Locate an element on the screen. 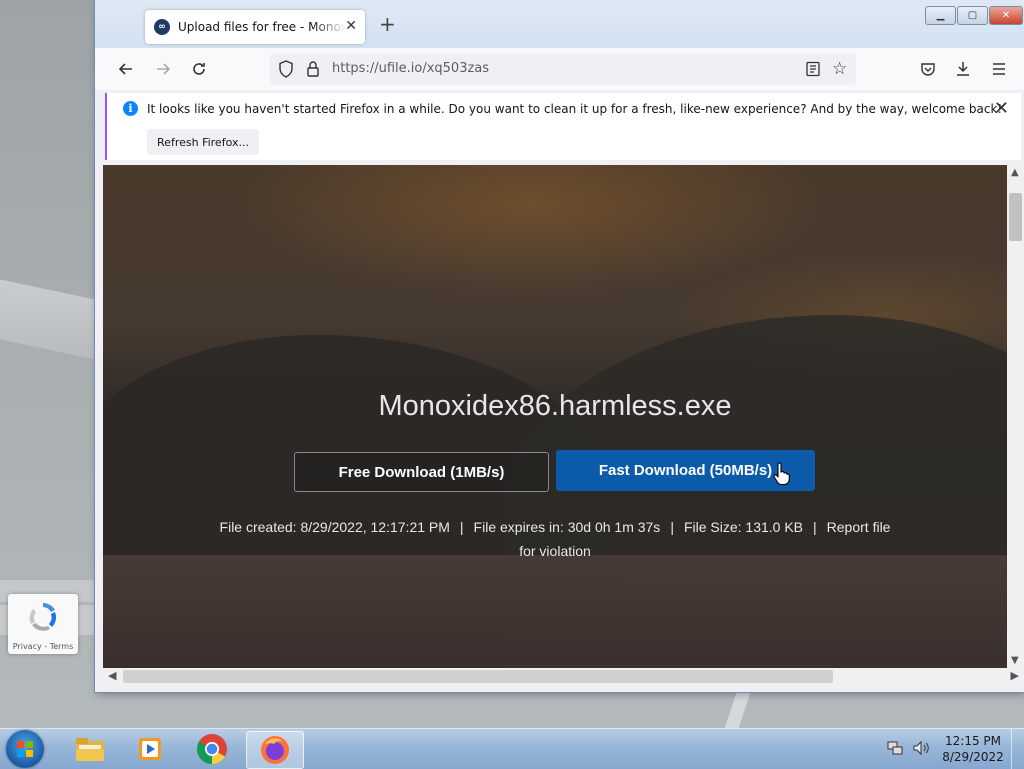 The height and width of the screenshot is (769, 1024). new-tab-button: + is located at coordinates (387, 24).